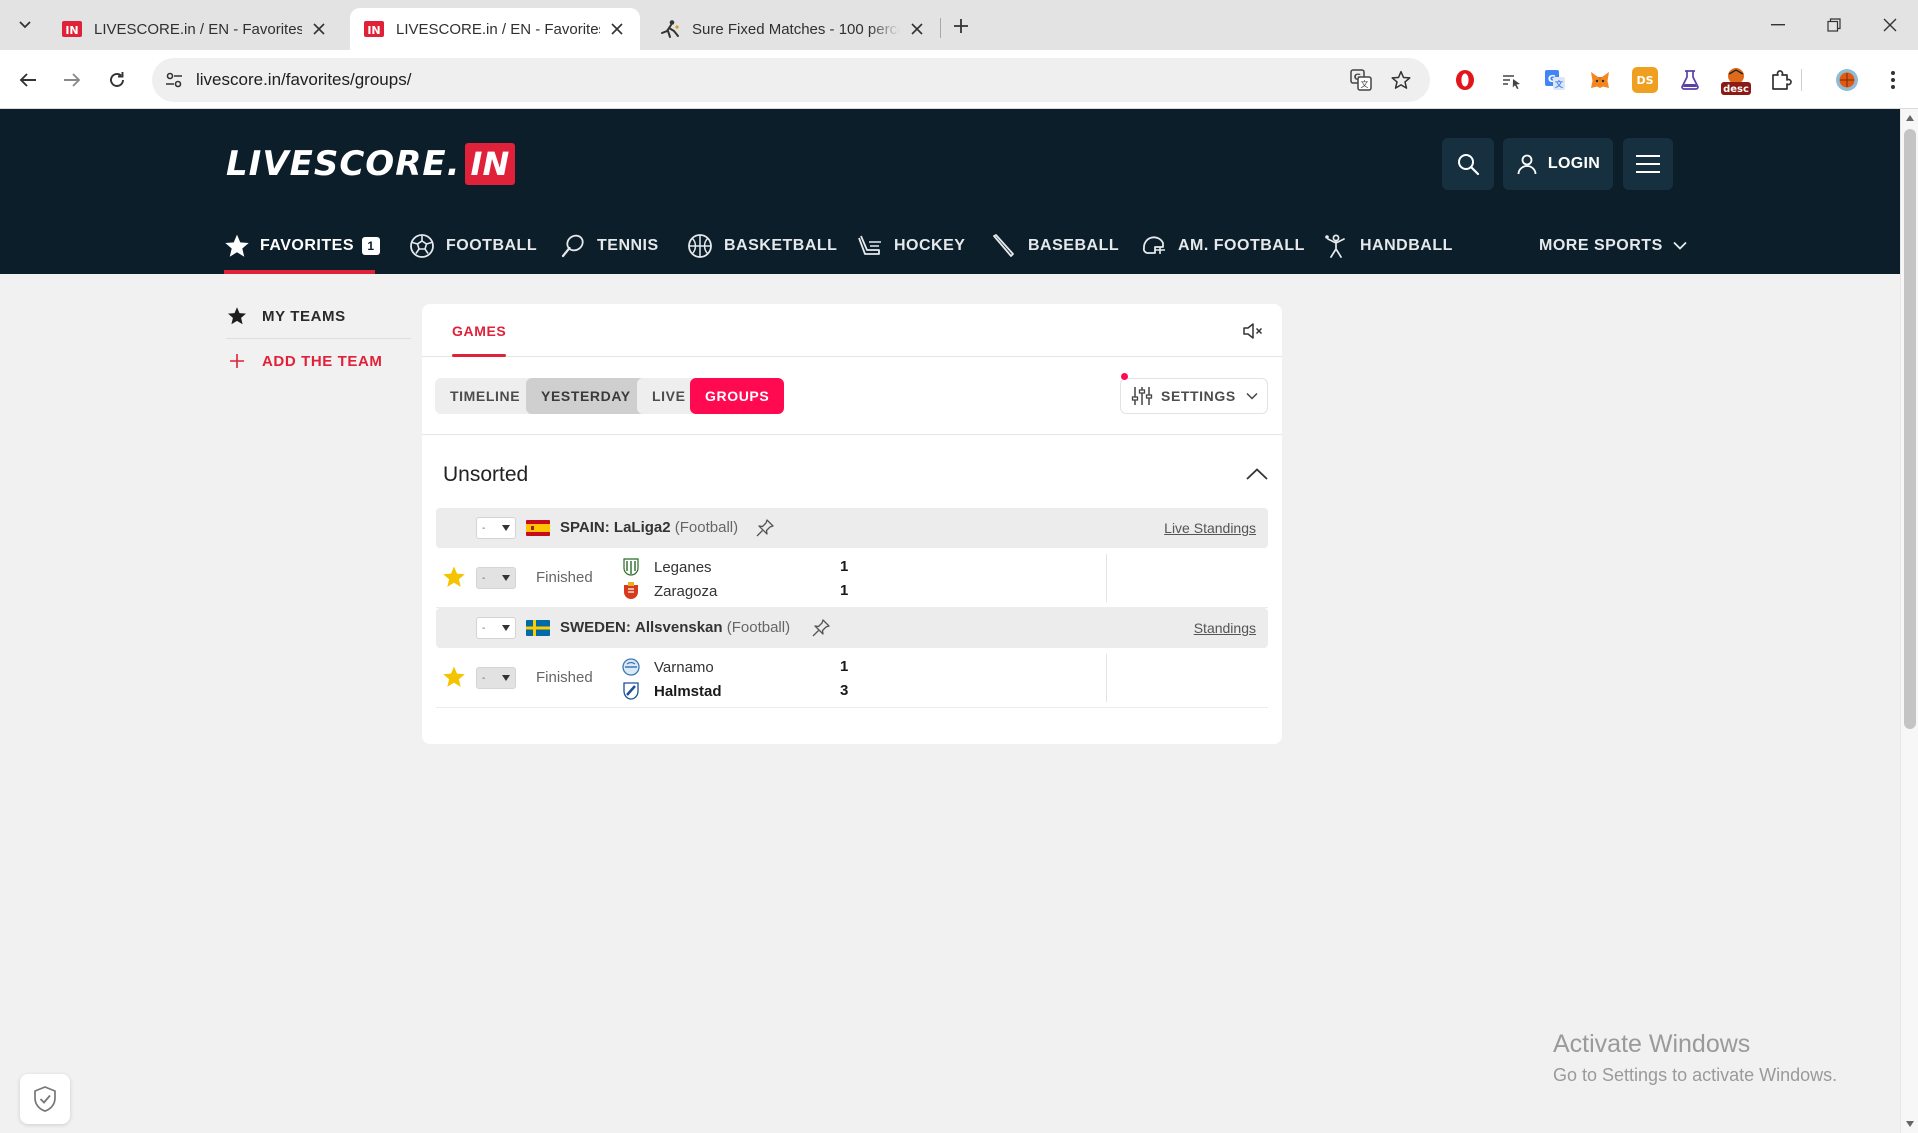  What do you see at coordinates (1241, 245) in the screenshot?
I see `nav-label: AM. FOOTBALL` at bounding box center [1241, 245].